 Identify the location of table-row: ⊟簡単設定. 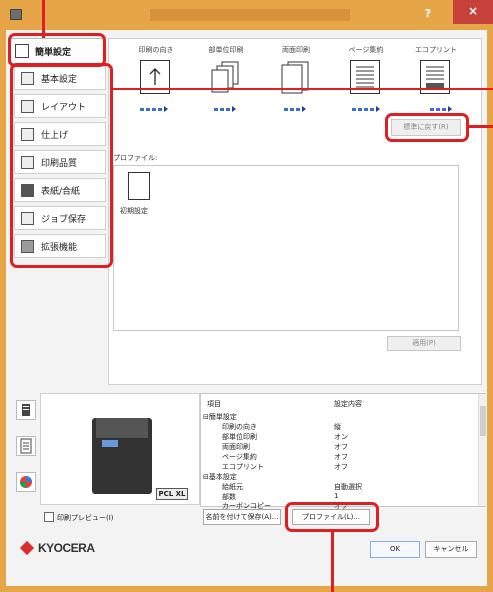
(220, 417).